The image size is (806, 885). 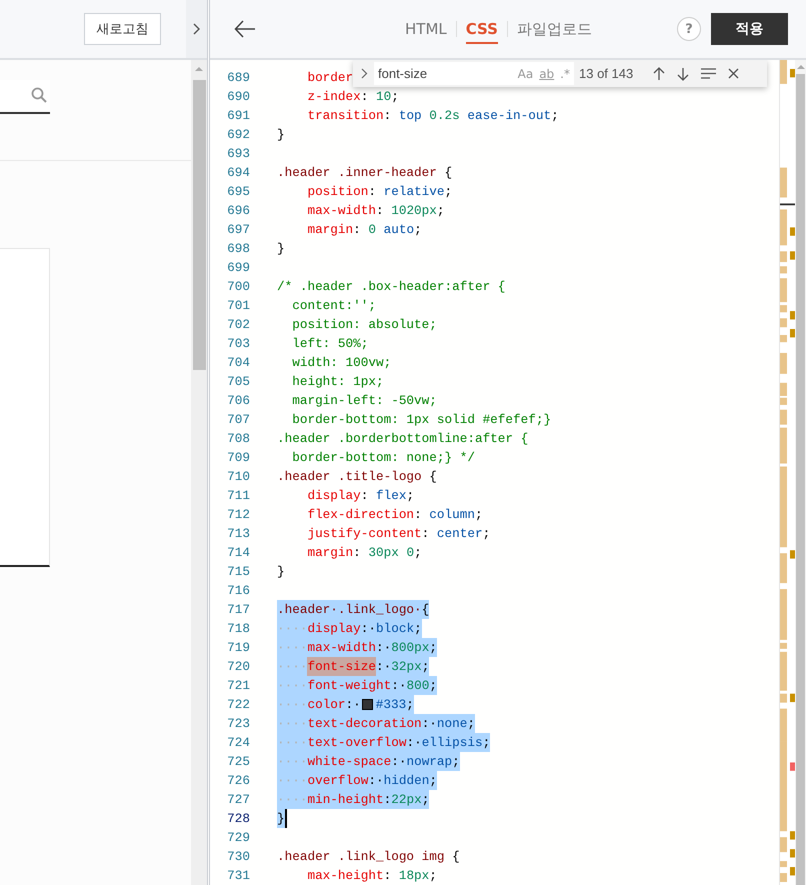 I want to click on line-number: 723, so click(x=238, y=724).